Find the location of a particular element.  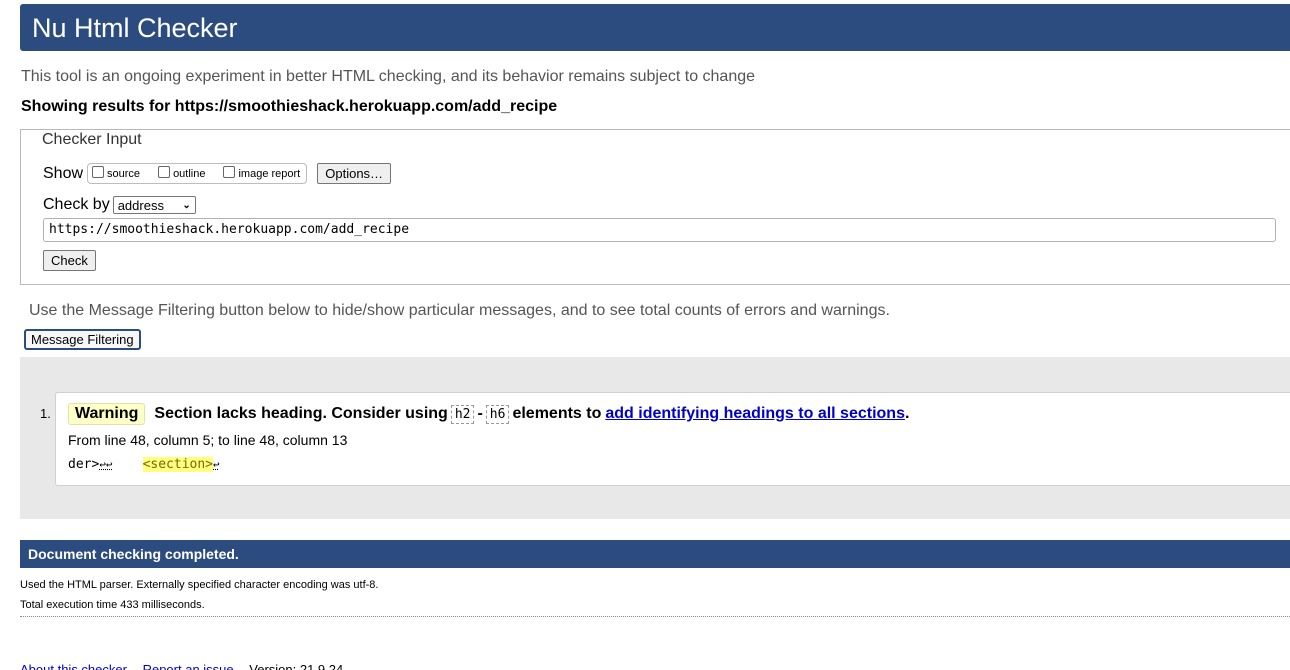

code-h6: h6 is located at coordinates (497, 414).